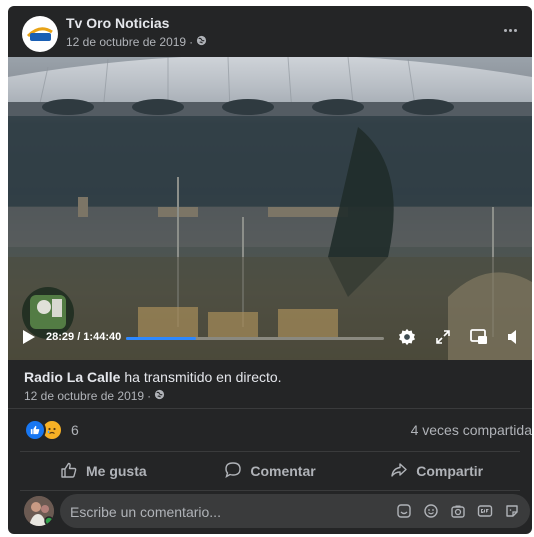 Image resolution: width=534 pixels, height=537 pixels. What do you see at coordinates (233, 471) in the screenshot?
I see `comment-icon` at bounding box center [233, 471].